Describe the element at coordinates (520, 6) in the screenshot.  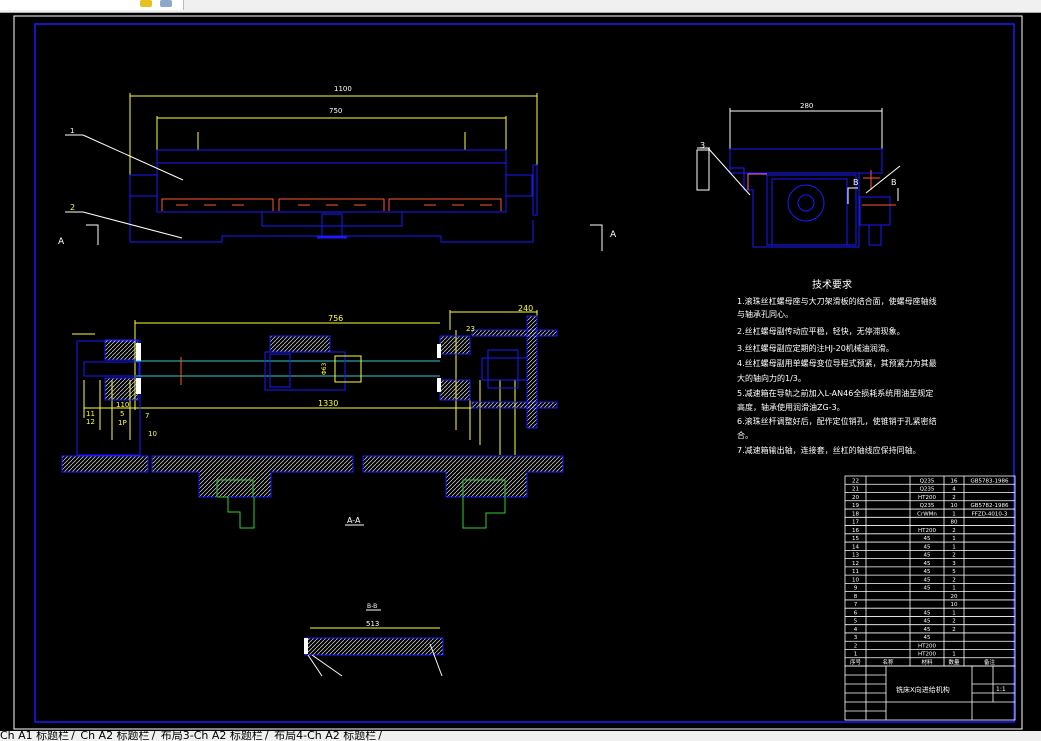
I see `toolbar` at that location.